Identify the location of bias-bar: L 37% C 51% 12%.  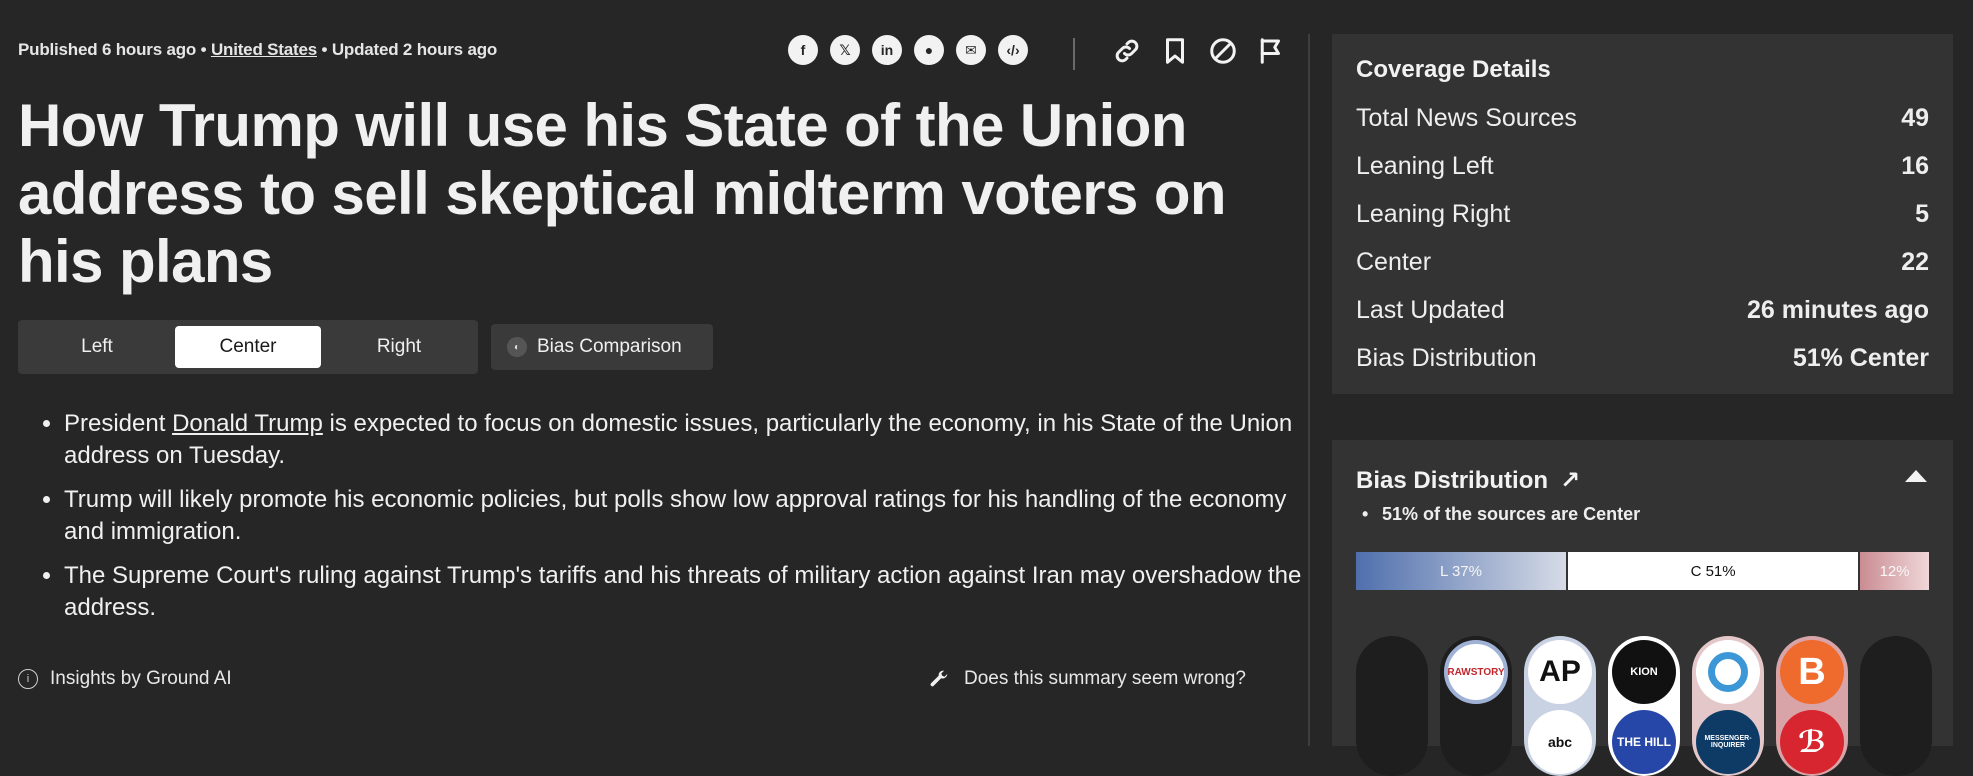
(1642, 571).